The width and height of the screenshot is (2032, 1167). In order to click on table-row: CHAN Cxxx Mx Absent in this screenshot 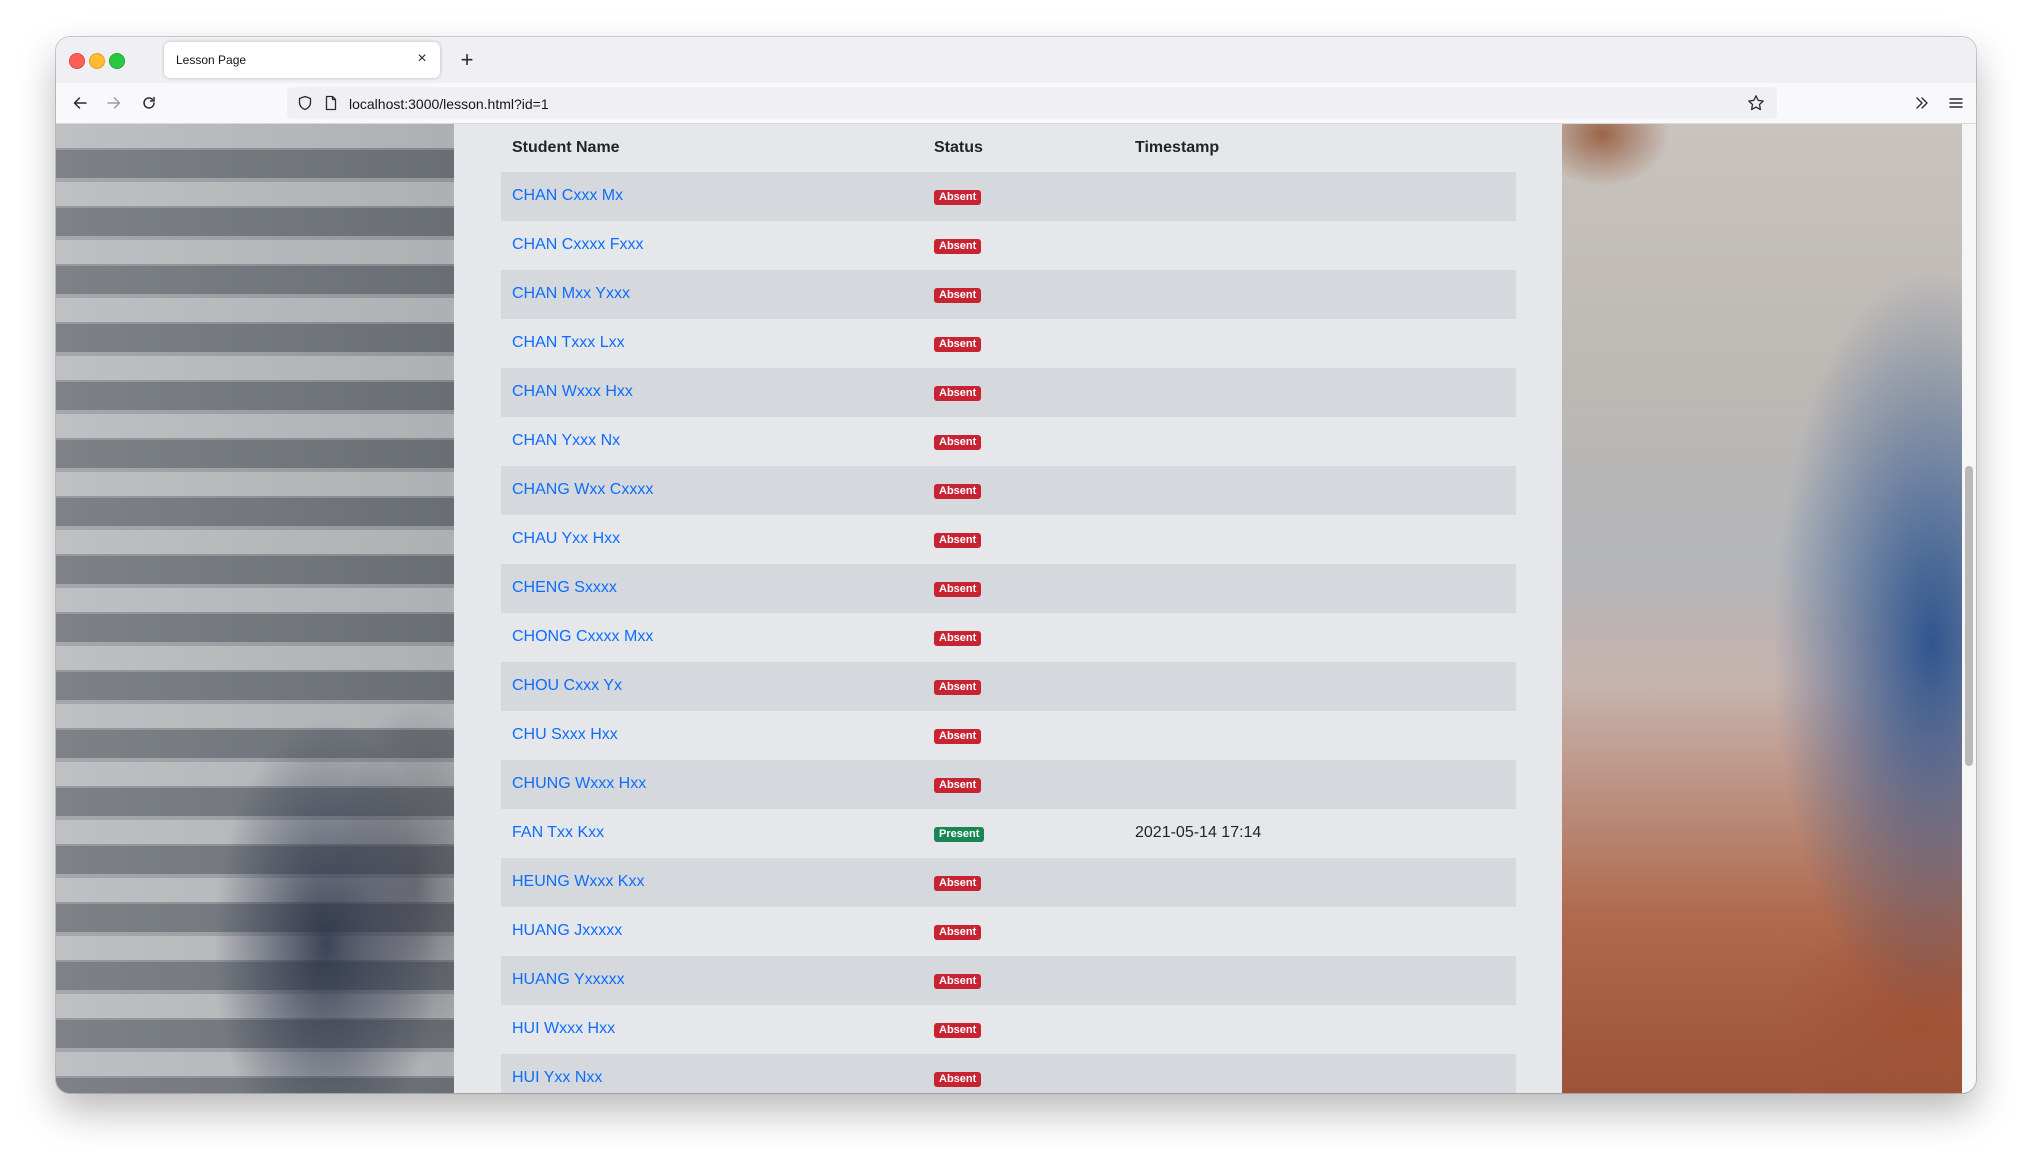, I will do `click(1008, 196)`.